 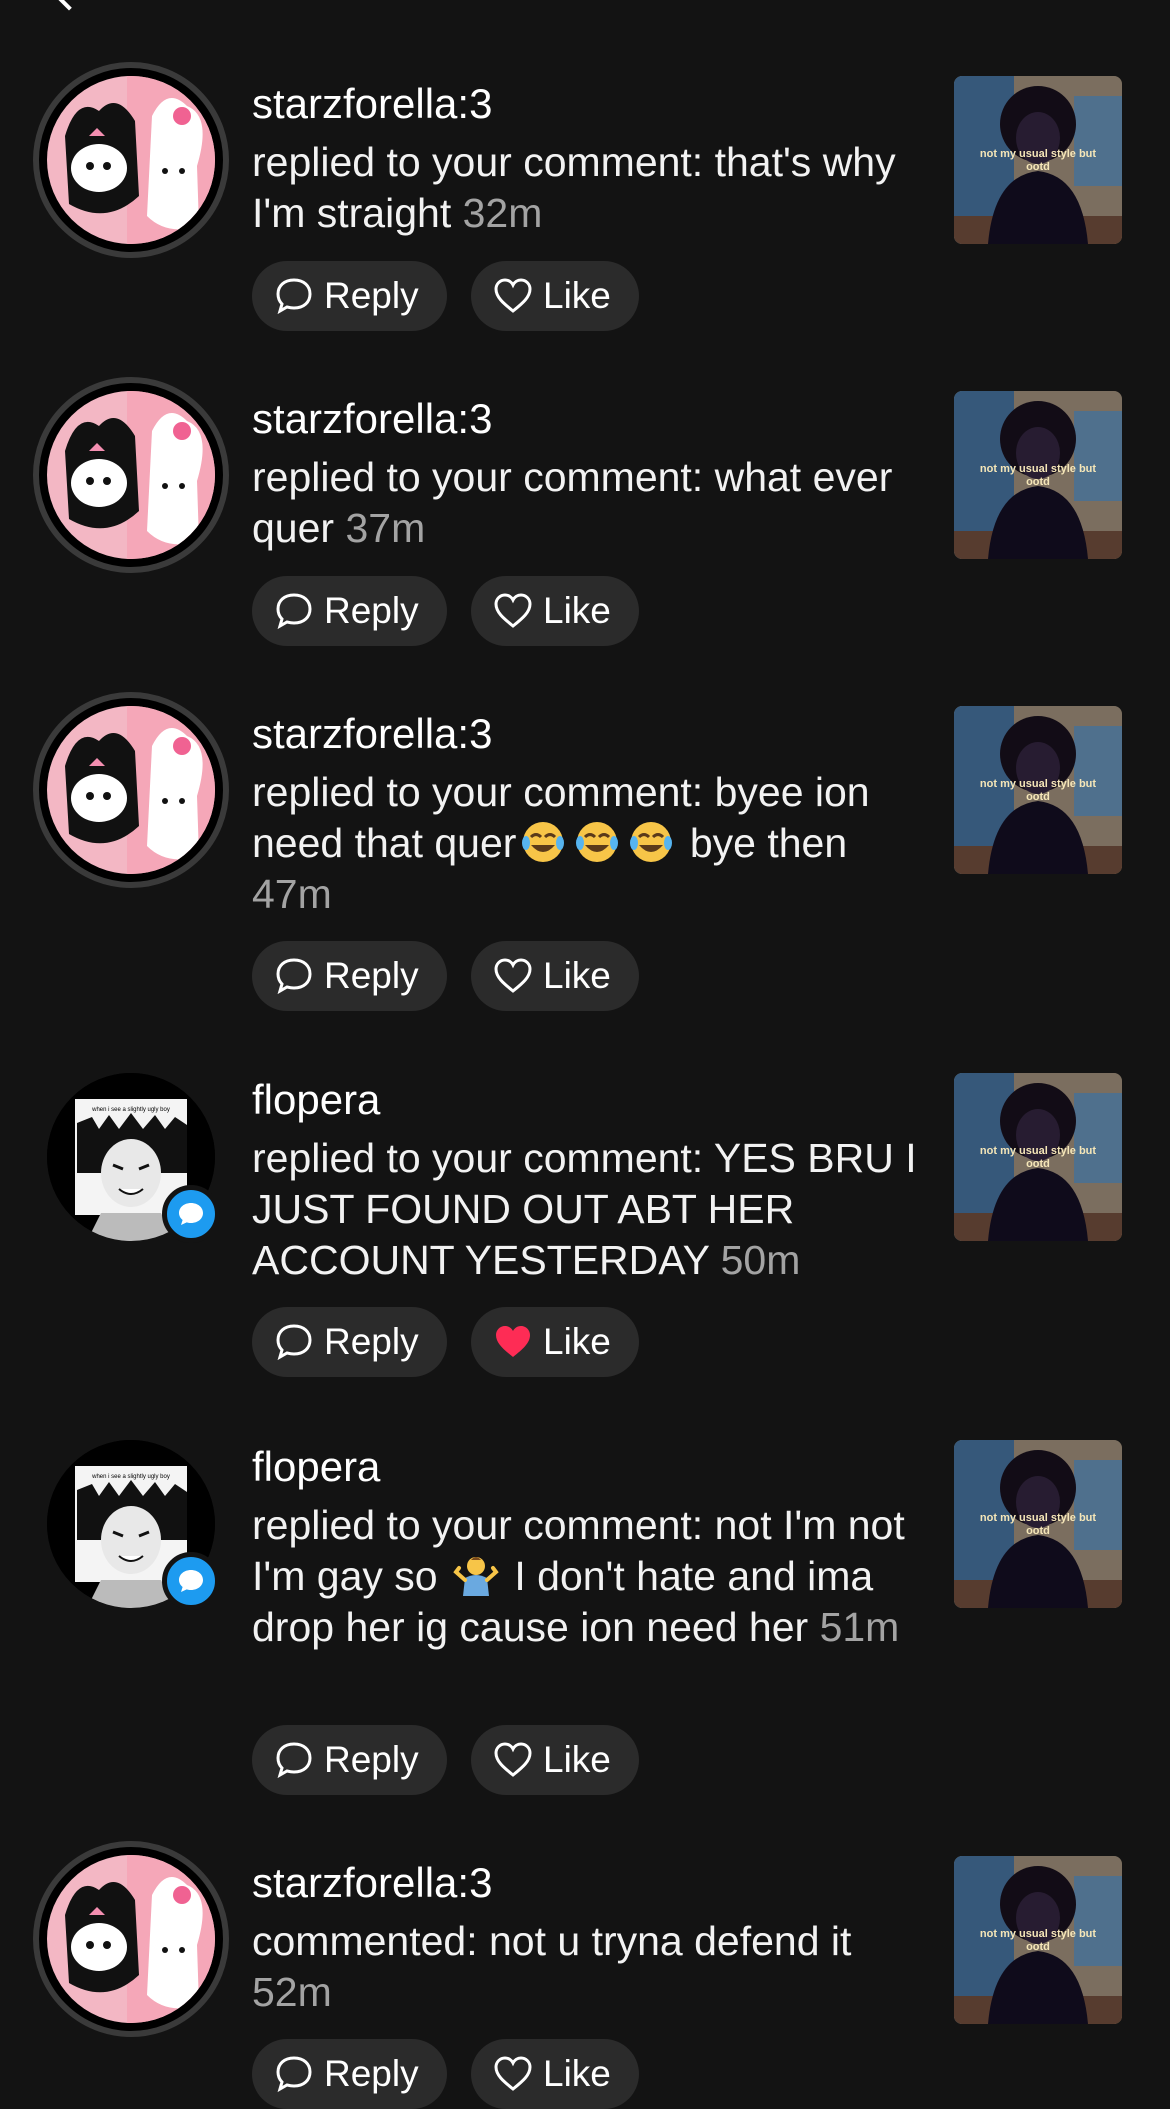 What do you see at coordinates (292, 1992) in the screenshot?
I see `timestamp: 52m` at bounding box center [292, 1992].